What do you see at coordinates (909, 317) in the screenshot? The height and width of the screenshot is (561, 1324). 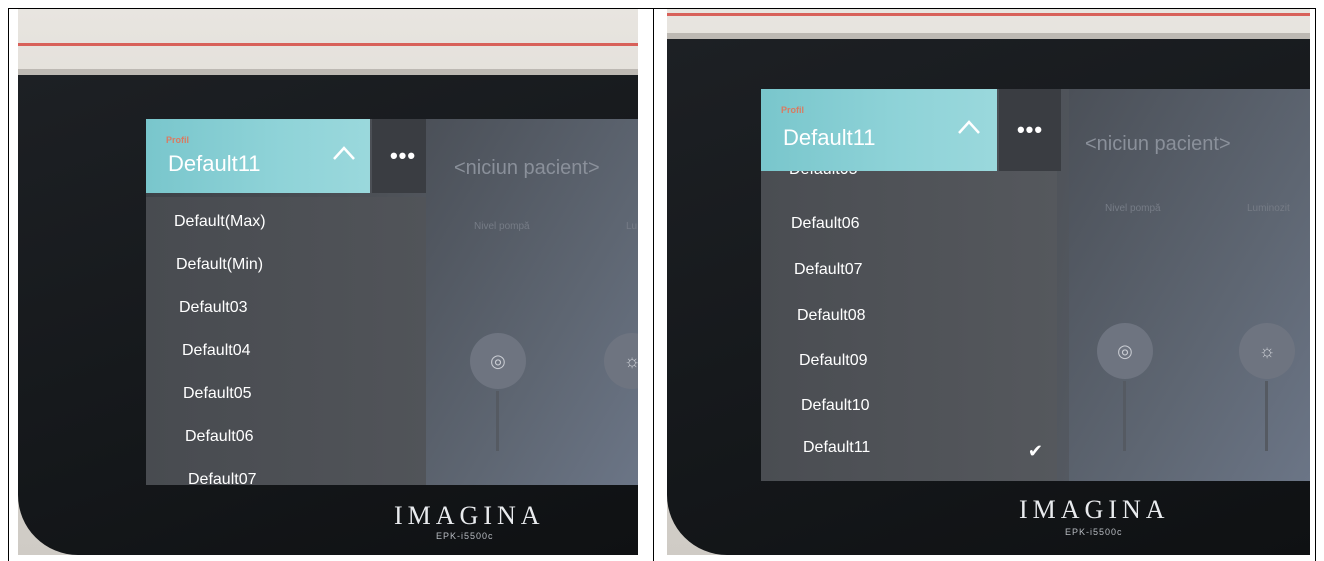 I see `list-item: Default08` at bounding box center [909, 317].